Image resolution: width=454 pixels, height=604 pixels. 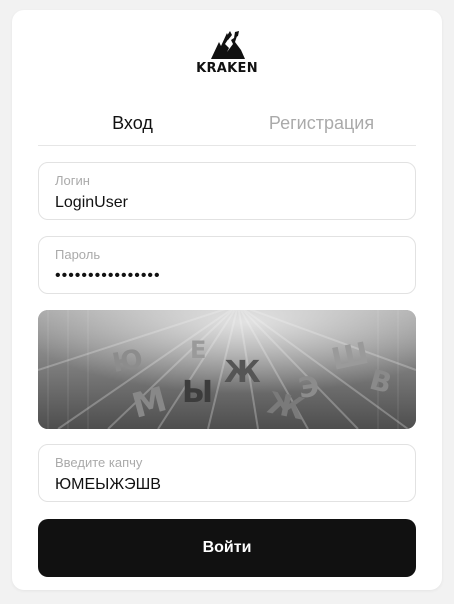 What do you see at coordinates (72, 180) in the screenshot?
I see `login-label: Логин` at bounding box center [72, 180].